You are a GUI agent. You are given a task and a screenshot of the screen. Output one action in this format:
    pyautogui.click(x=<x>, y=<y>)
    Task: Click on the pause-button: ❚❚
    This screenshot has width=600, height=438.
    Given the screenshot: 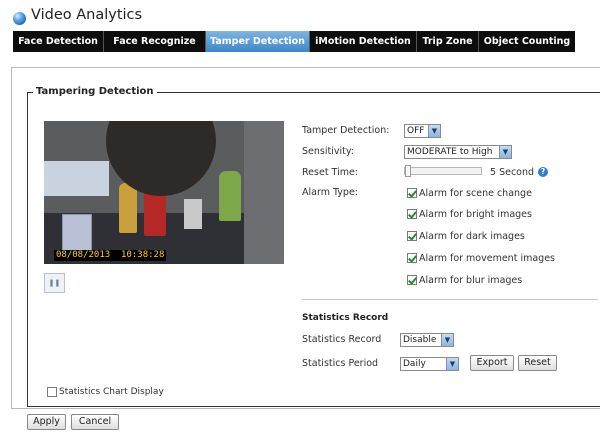 What is the action you would take?
    pyautogui.click(x=54, y=283)
    